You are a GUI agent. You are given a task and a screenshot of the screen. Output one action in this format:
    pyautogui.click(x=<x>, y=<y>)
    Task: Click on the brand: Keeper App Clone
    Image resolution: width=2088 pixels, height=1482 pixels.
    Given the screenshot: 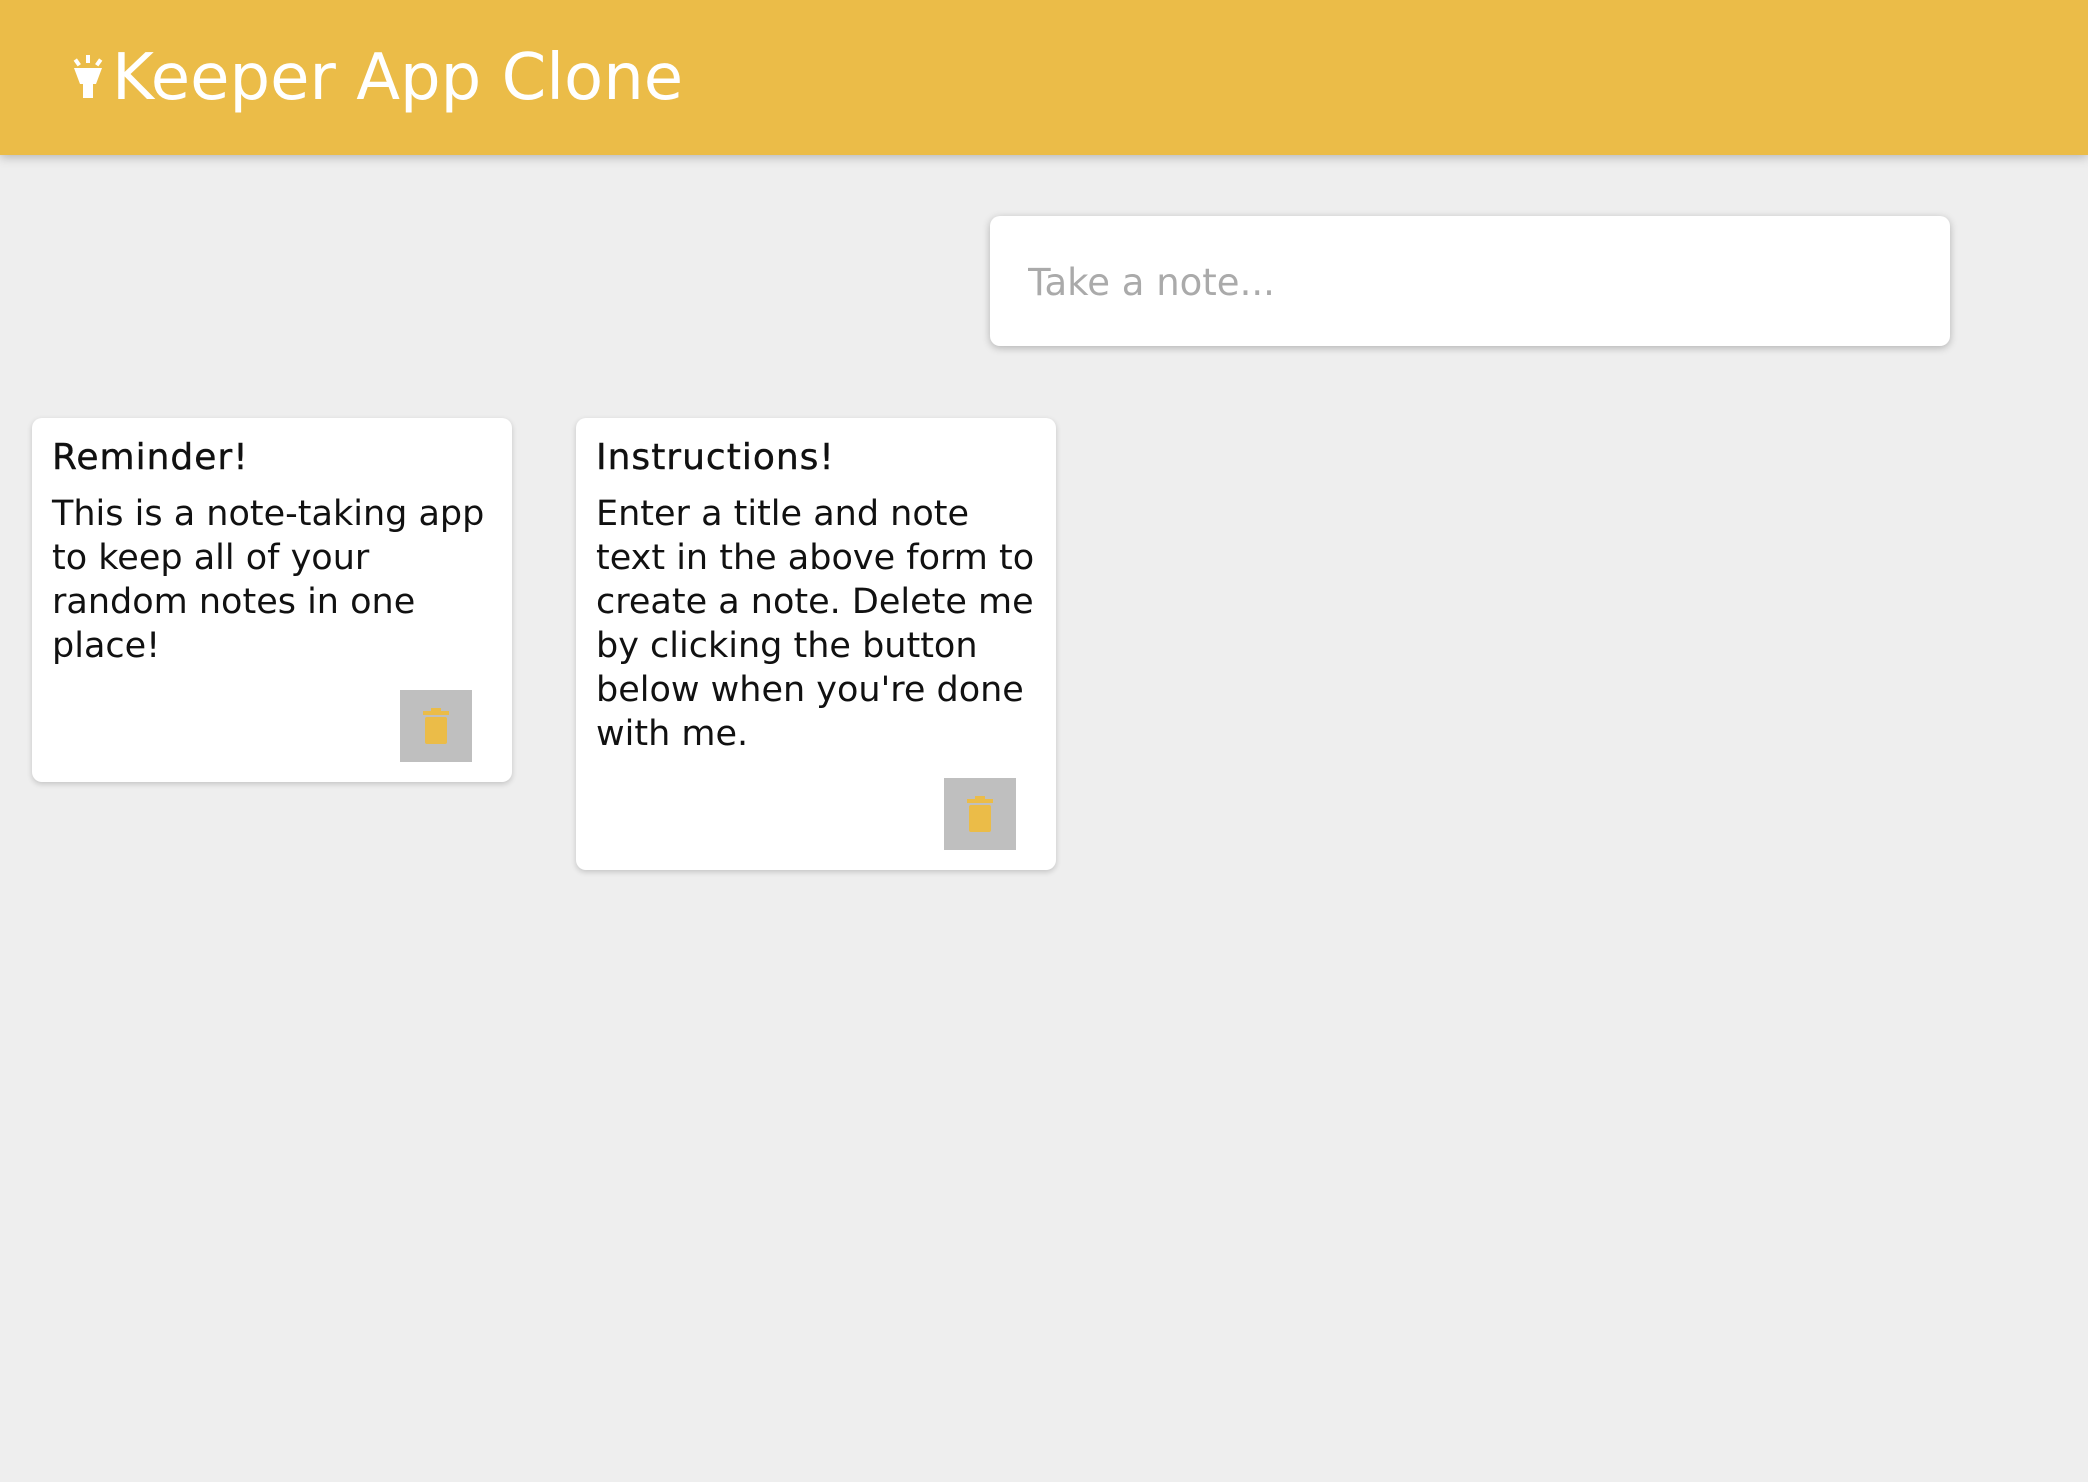 What is the action you would take?
    pyautogui.click(x=375, y=78)
    